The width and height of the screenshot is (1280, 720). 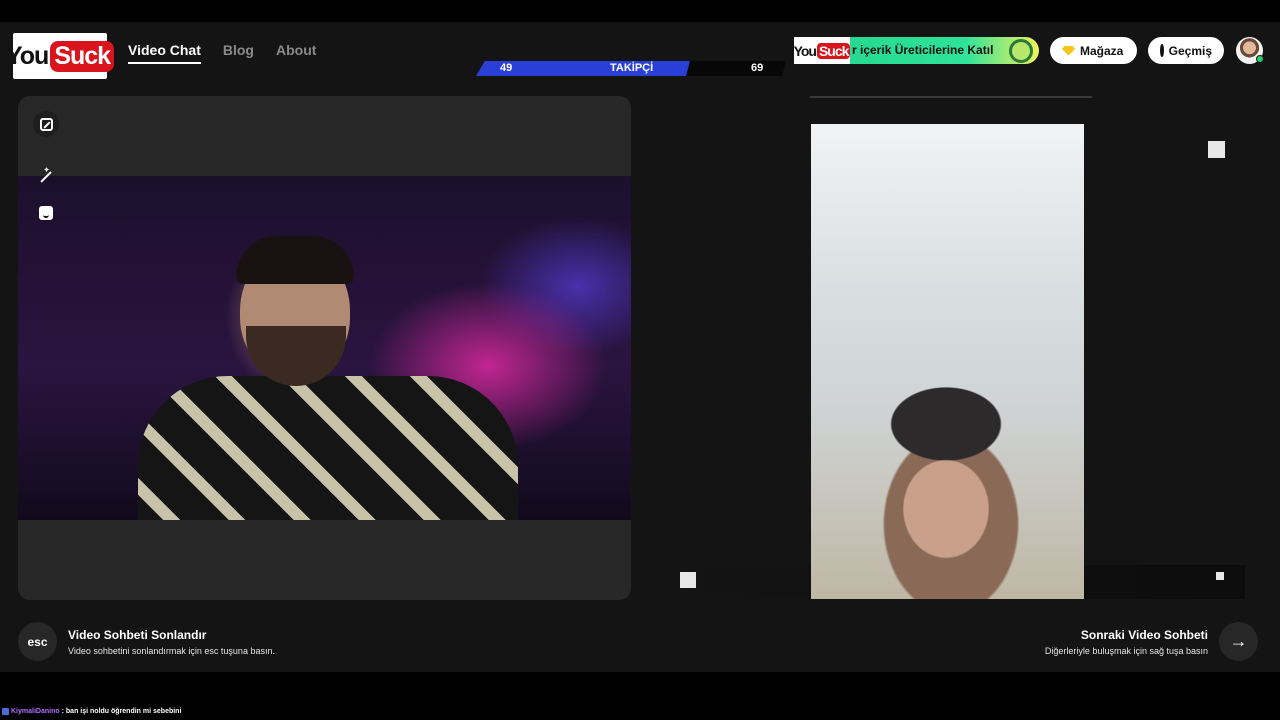 I want to click on logo-text-you: You, so click(x=27, y=55).